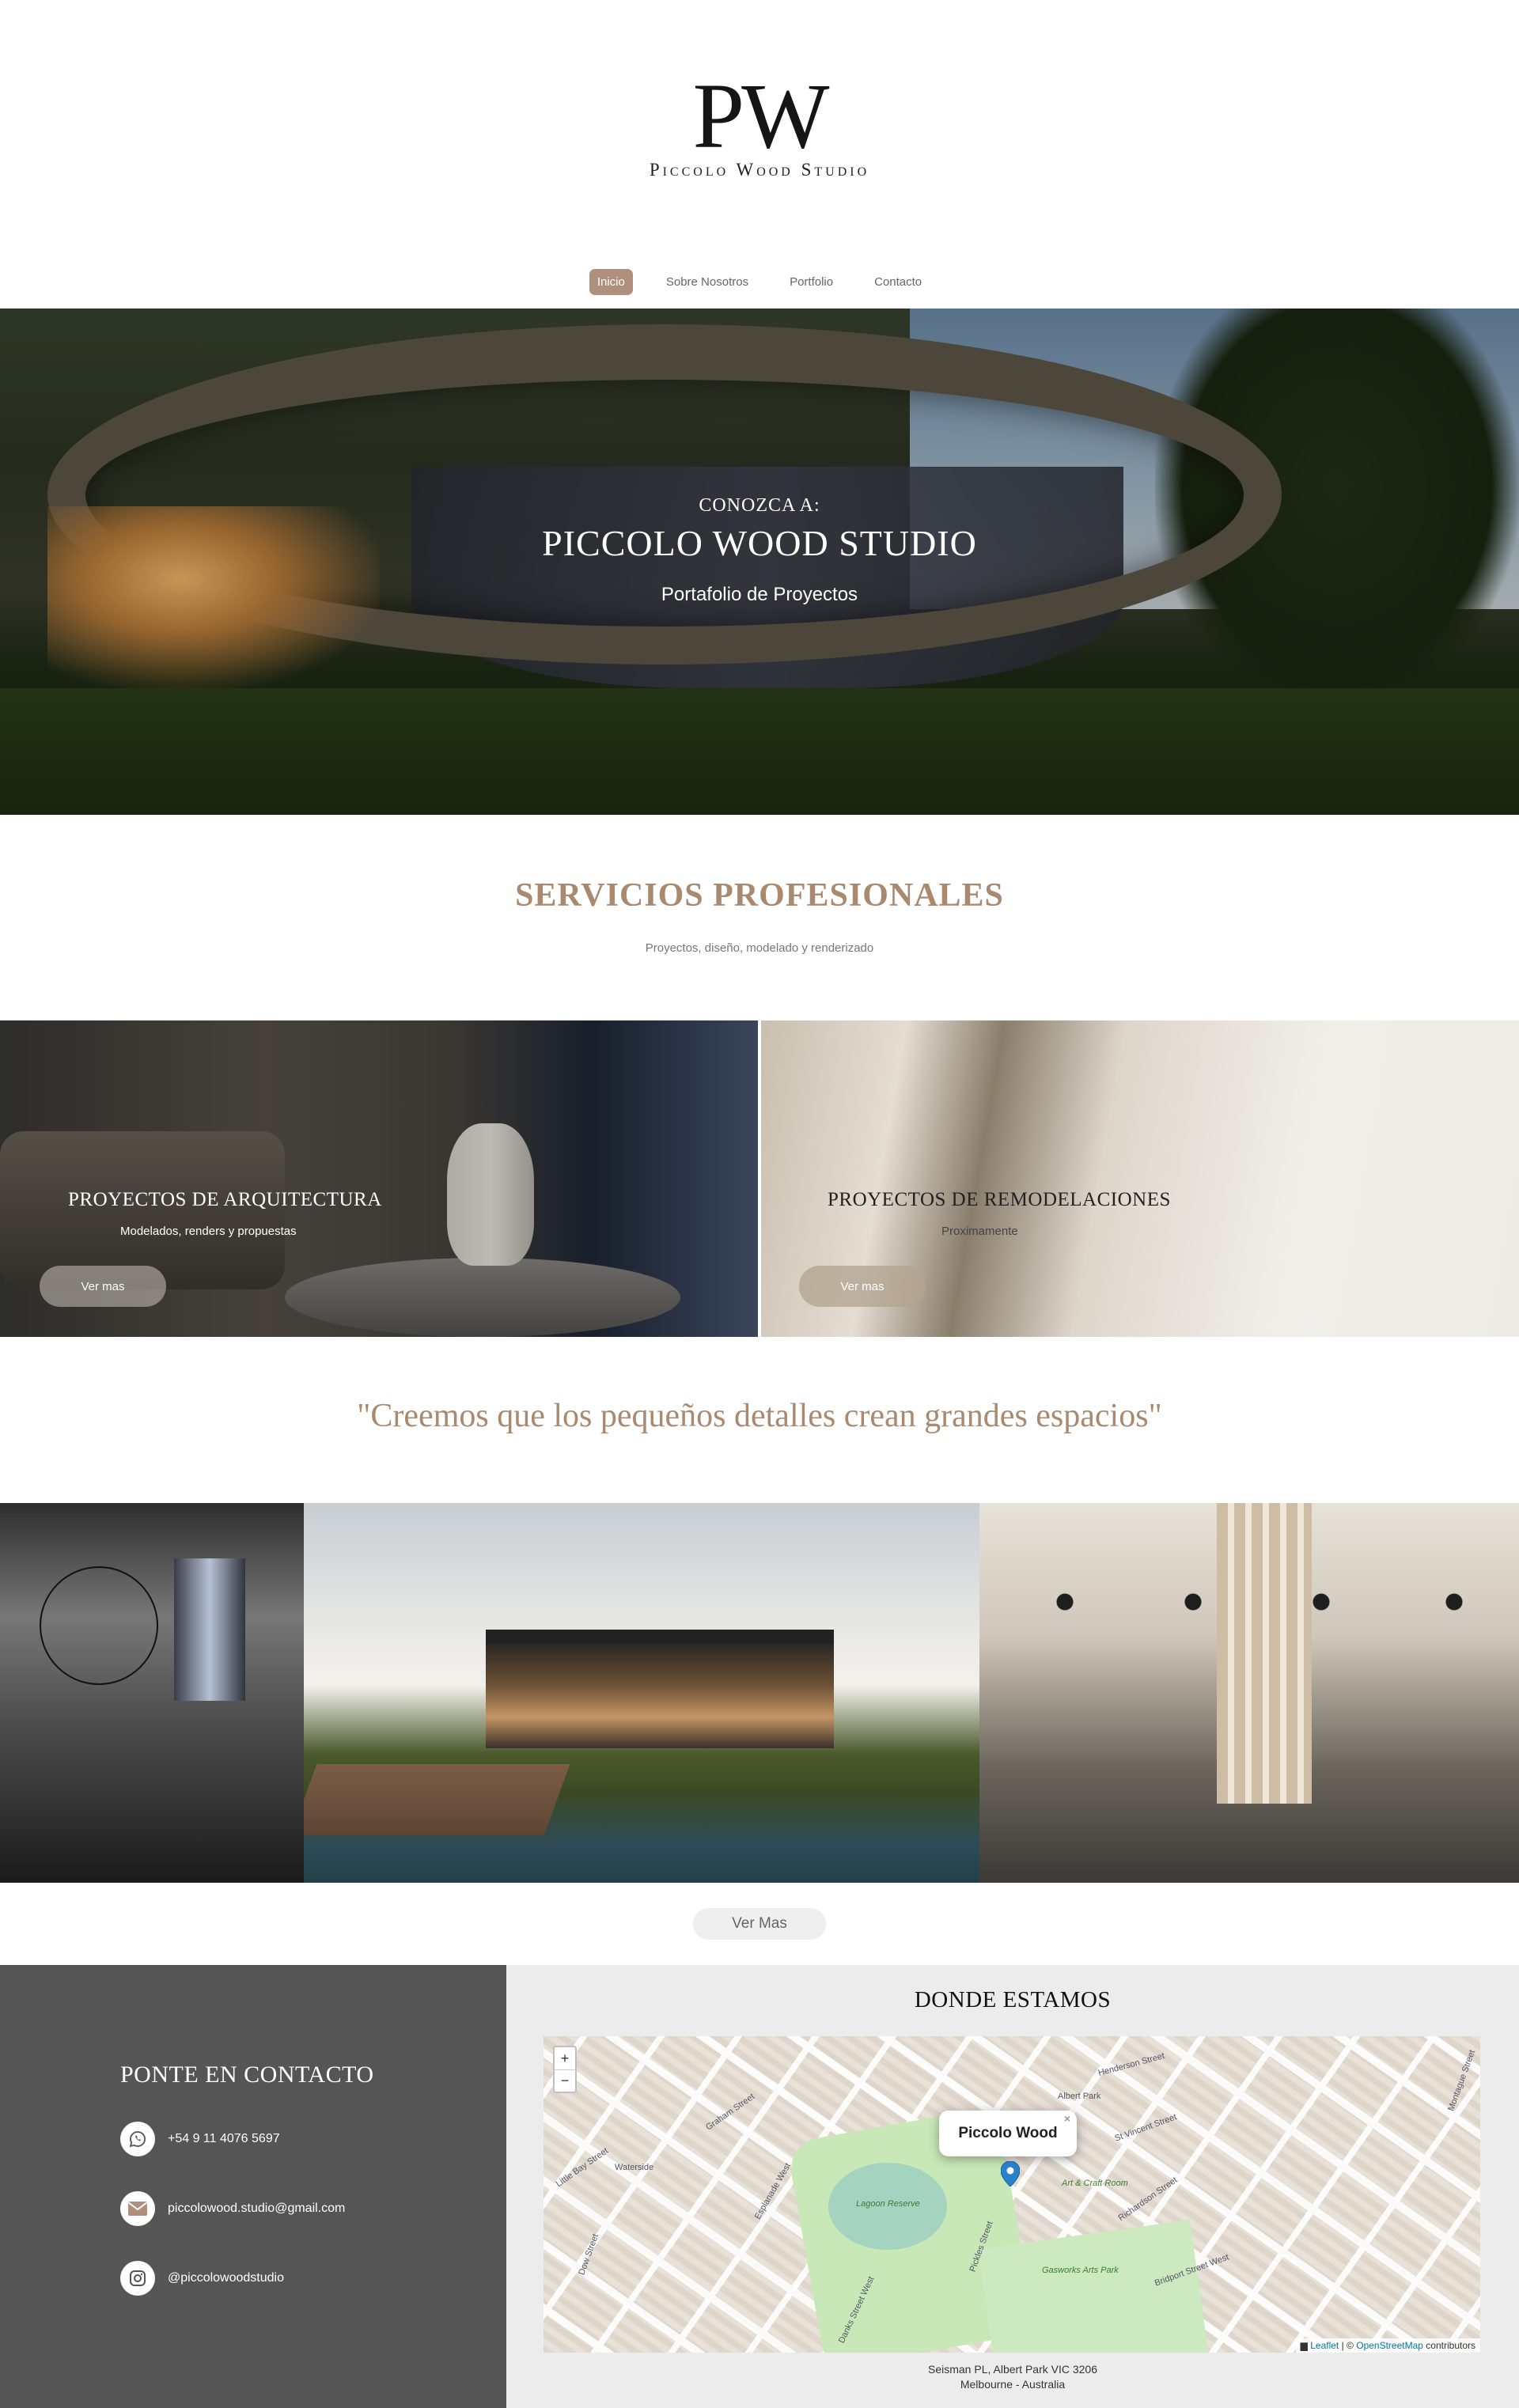  What do you see at coordinates (1095, 2183) in the screenshot?
I see `map-place-label: Art & Craft Room` at bounding box center [1095, 2183].